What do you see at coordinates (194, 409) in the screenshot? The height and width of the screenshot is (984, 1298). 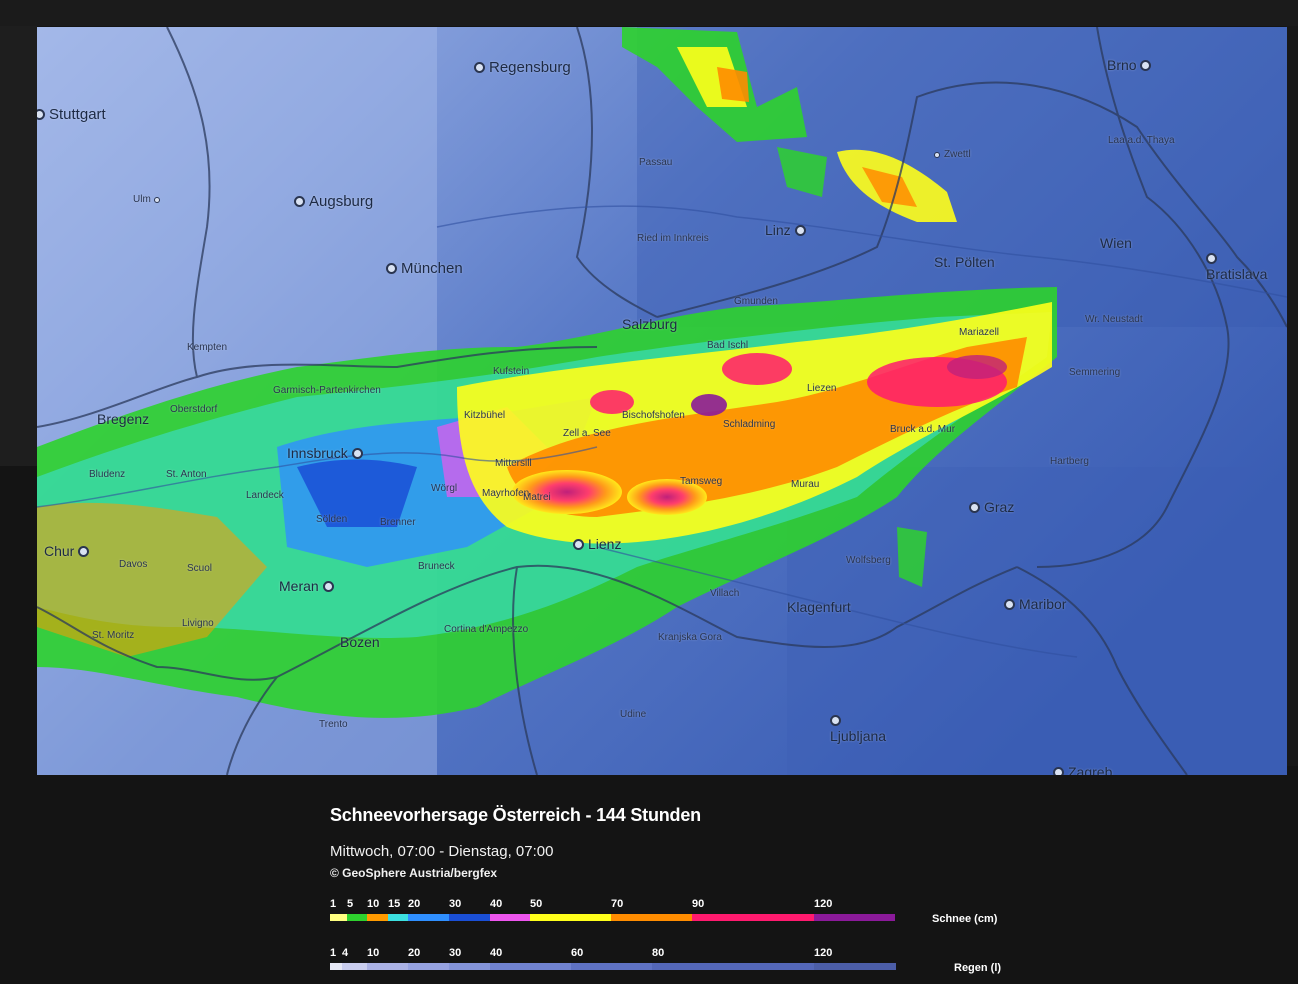 I see `town-oberstdorf: Oberstdorf` at bounding box center [194, 409].